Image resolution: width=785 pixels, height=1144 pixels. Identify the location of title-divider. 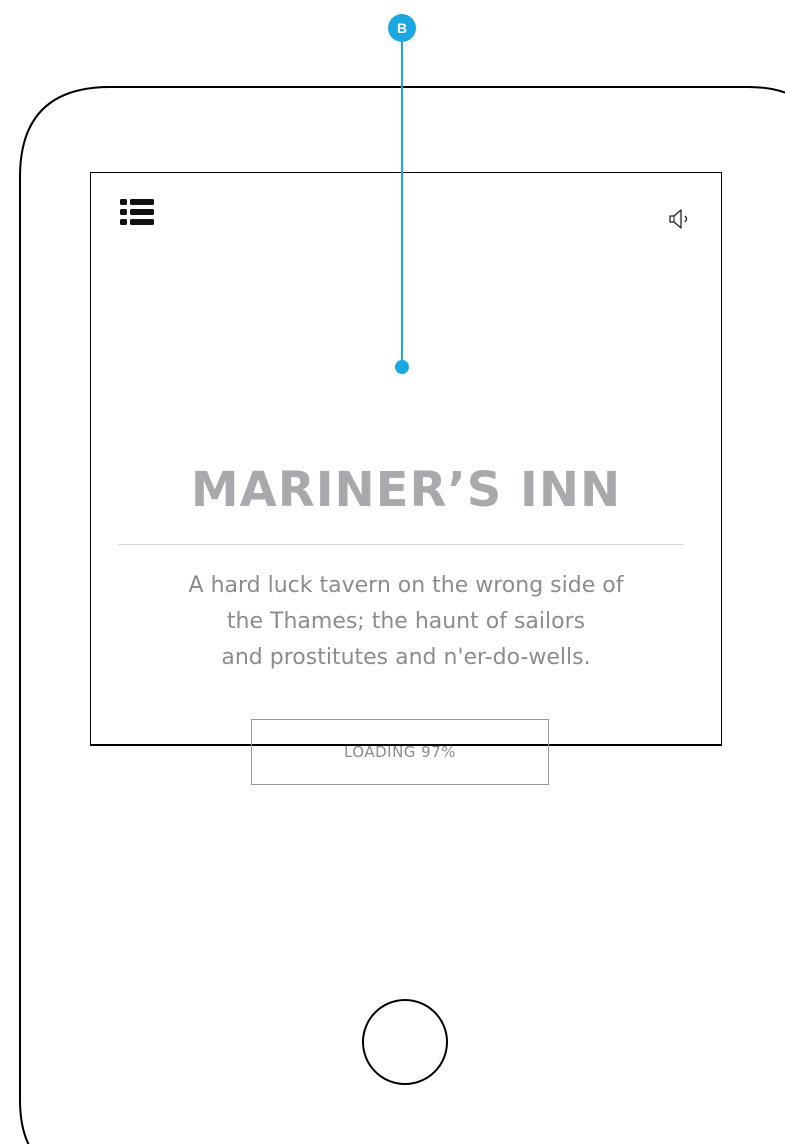
(401, 544).